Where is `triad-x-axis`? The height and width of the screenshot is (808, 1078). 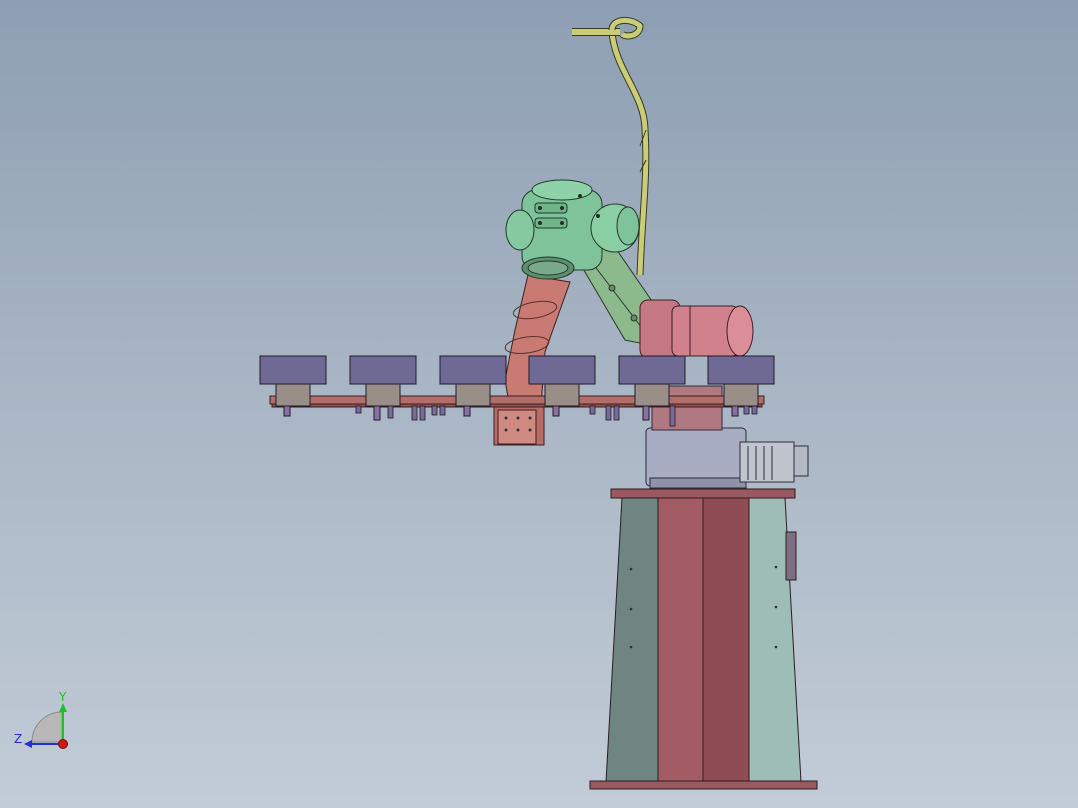
triad-x-axis is located at coordinates (63, 744).